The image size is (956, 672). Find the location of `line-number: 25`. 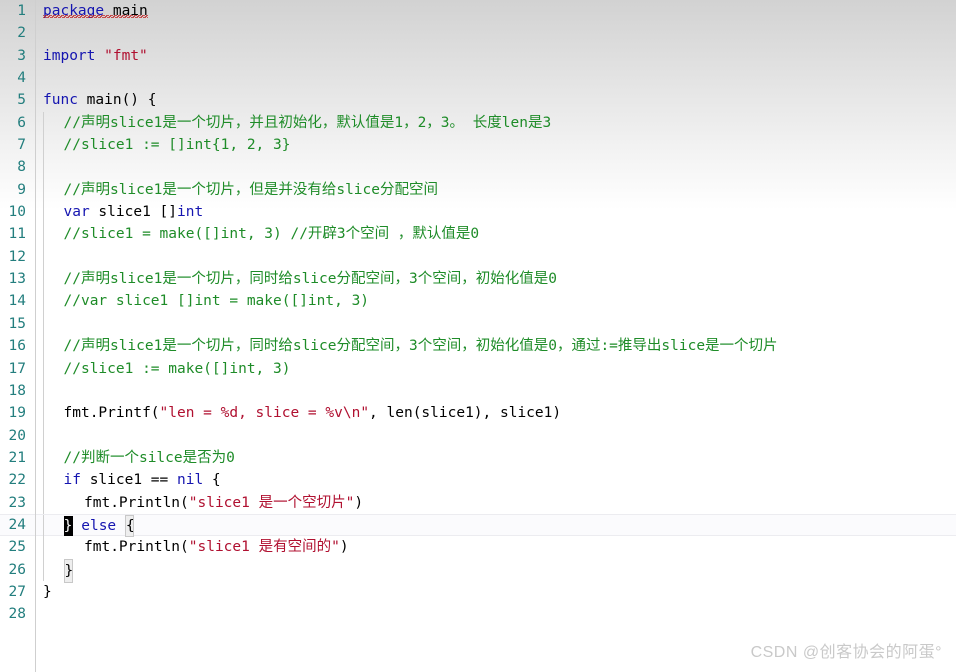

line-number: 25 is located at coordinates (17, 547).